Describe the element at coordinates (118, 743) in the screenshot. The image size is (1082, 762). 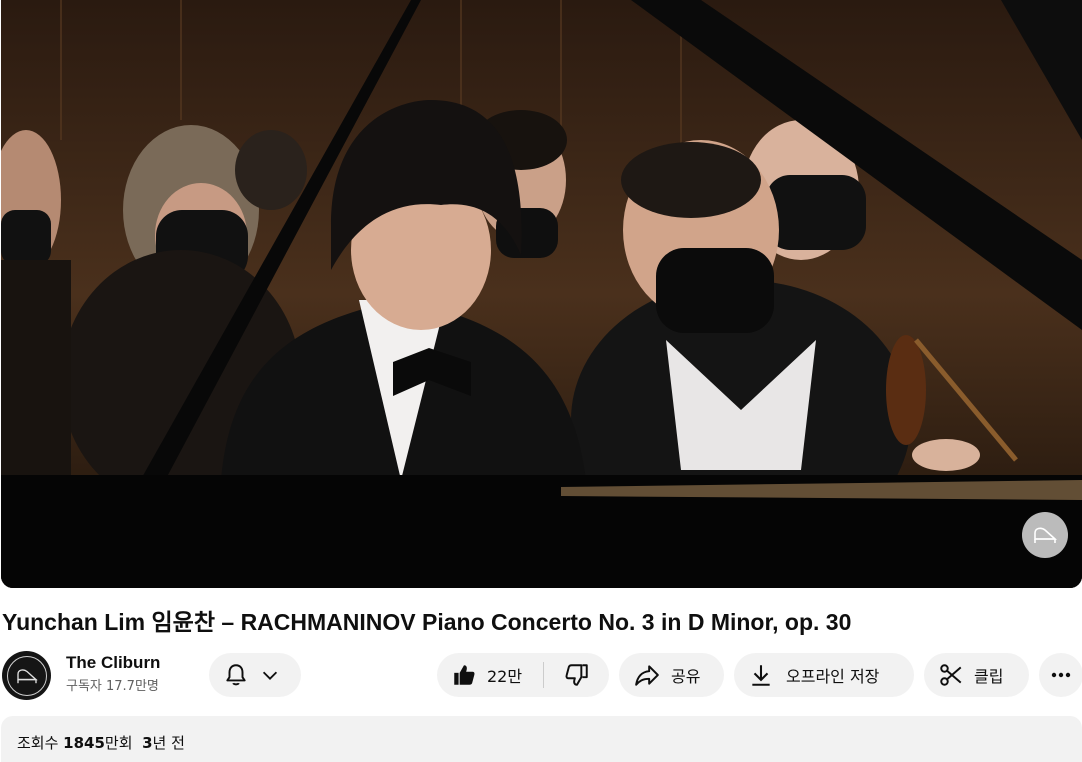
I see `views-unit: 만회` at that location.